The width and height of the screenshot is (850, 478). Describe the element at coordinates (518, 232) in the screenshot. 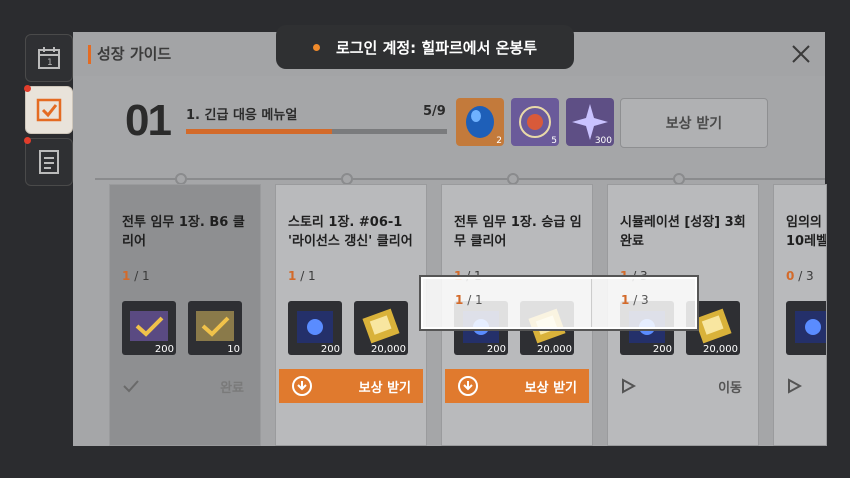

I see `mission-text: 전투 임무 1장. 승급 임무 클리어` at that location.